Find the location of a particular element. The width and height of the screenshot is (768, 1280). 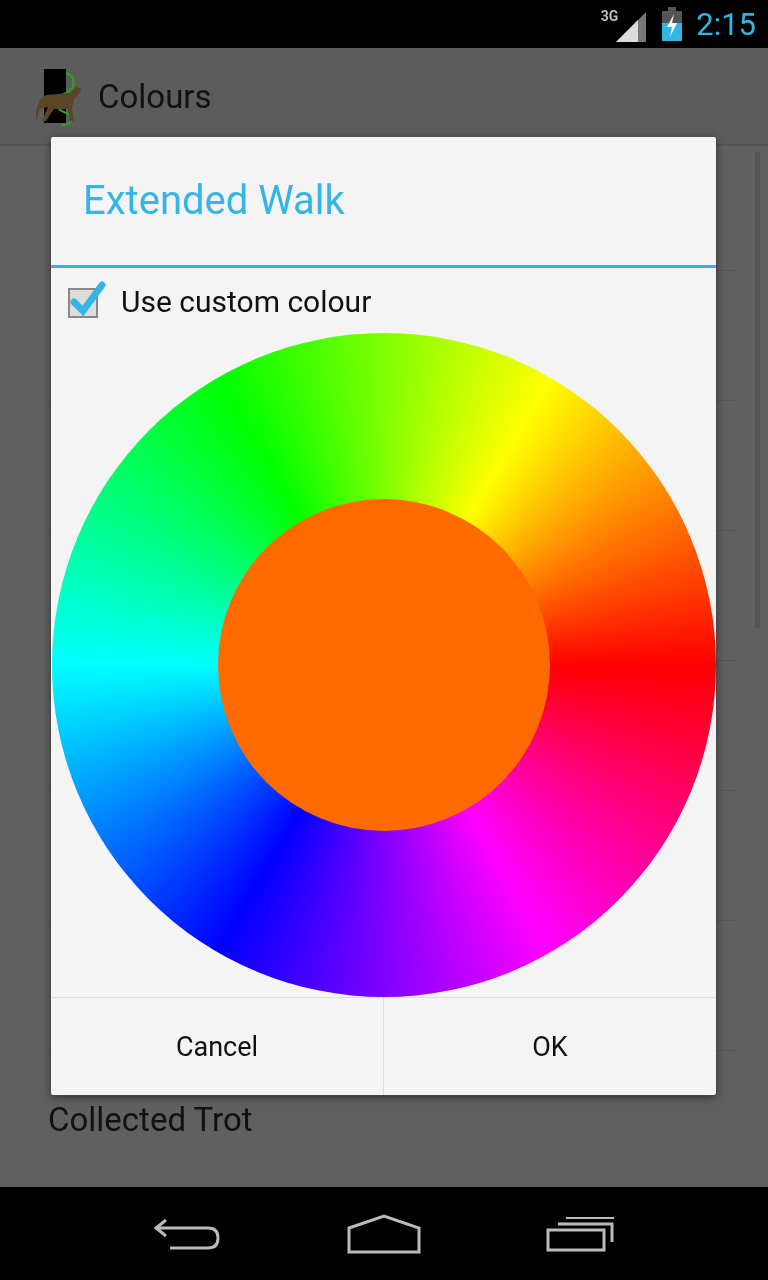

home-icon is located at coordinates (384, 1233).